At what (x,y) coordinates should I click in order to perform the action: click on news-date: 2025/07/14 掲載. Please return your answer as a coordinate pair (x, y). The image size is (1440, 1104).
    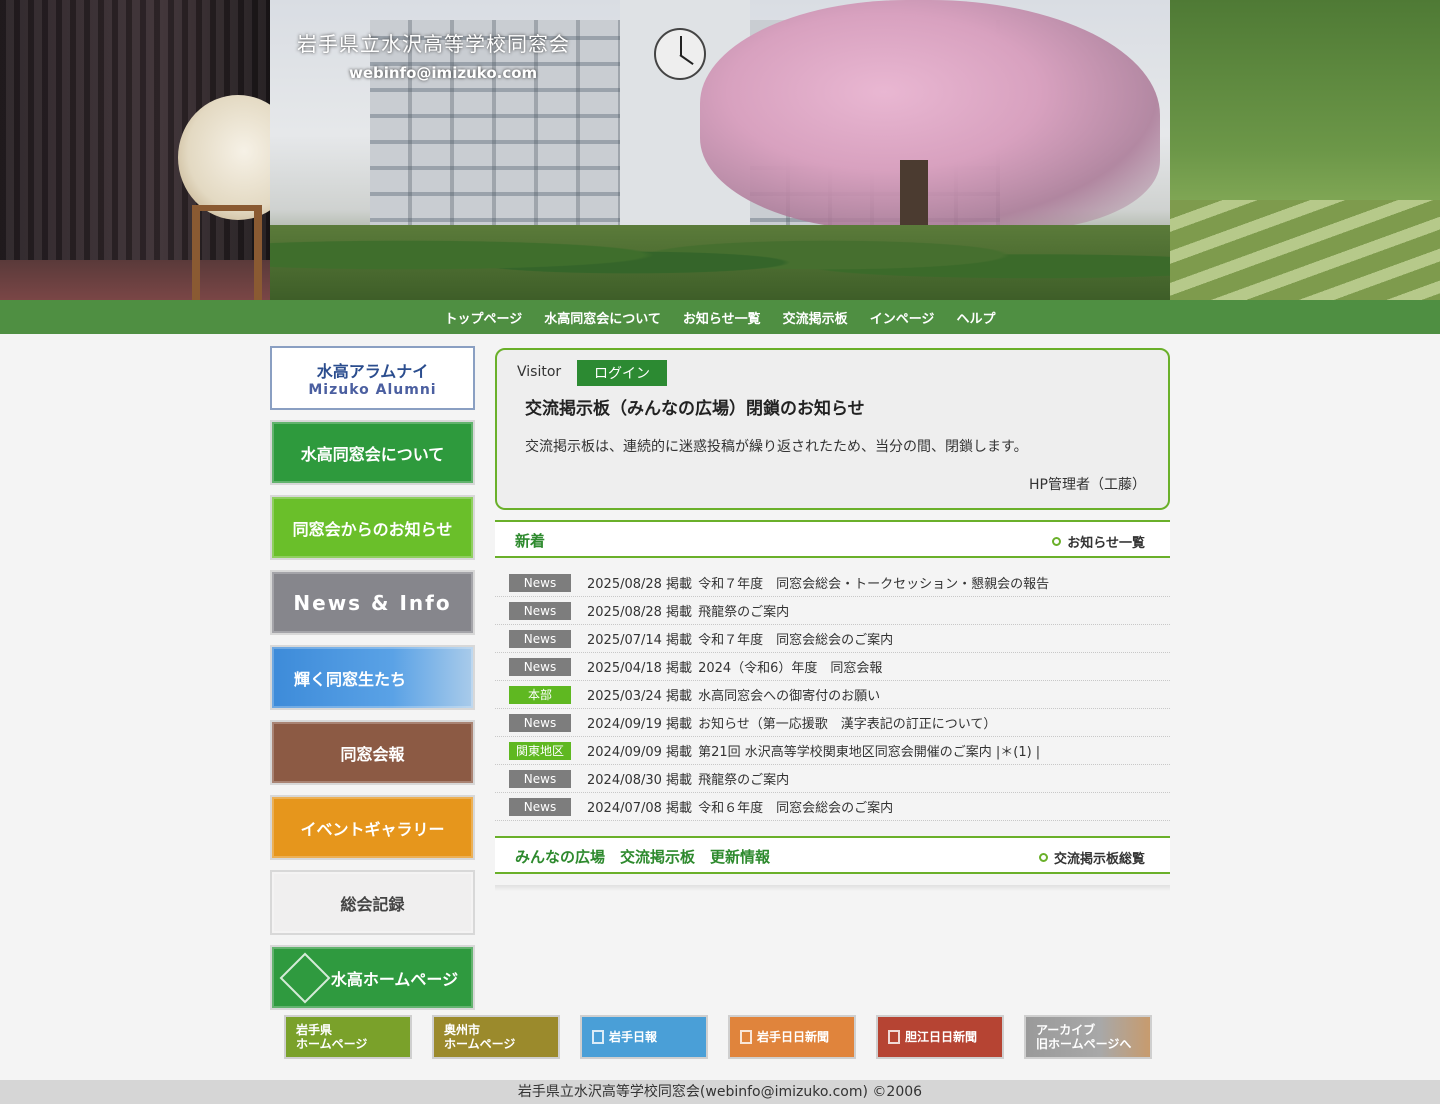
    Looking at the image, I should click on (640, 640).